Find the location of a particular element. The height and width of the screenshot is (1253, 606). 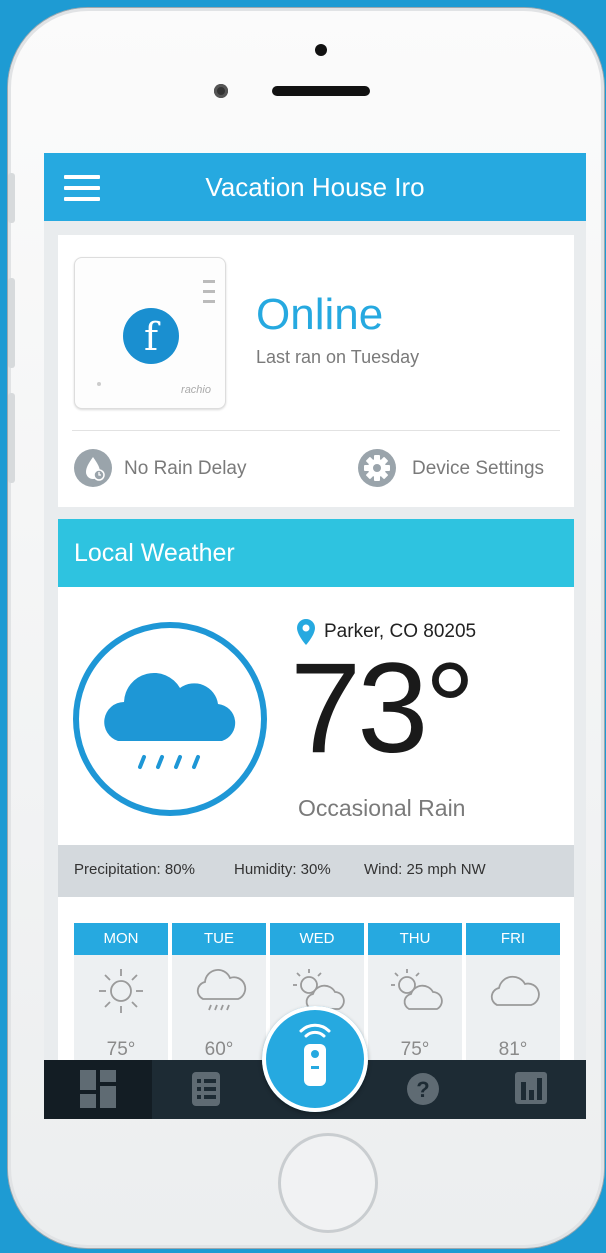

mute-switch is located at coordinates (11, 198).